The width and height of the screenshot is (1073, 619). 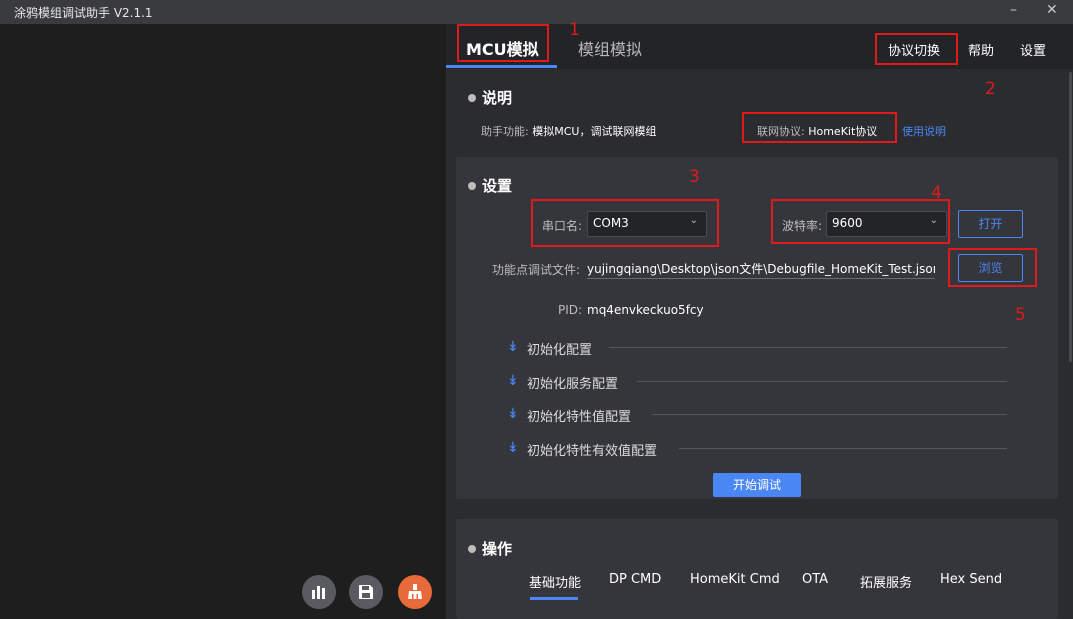 What do you see at coordinates (536, 12) in the screenshot?
I see `title-bar: 涂鸦模组调试助手 V2.1.1 – ✕` at bounding box center [536, 12].